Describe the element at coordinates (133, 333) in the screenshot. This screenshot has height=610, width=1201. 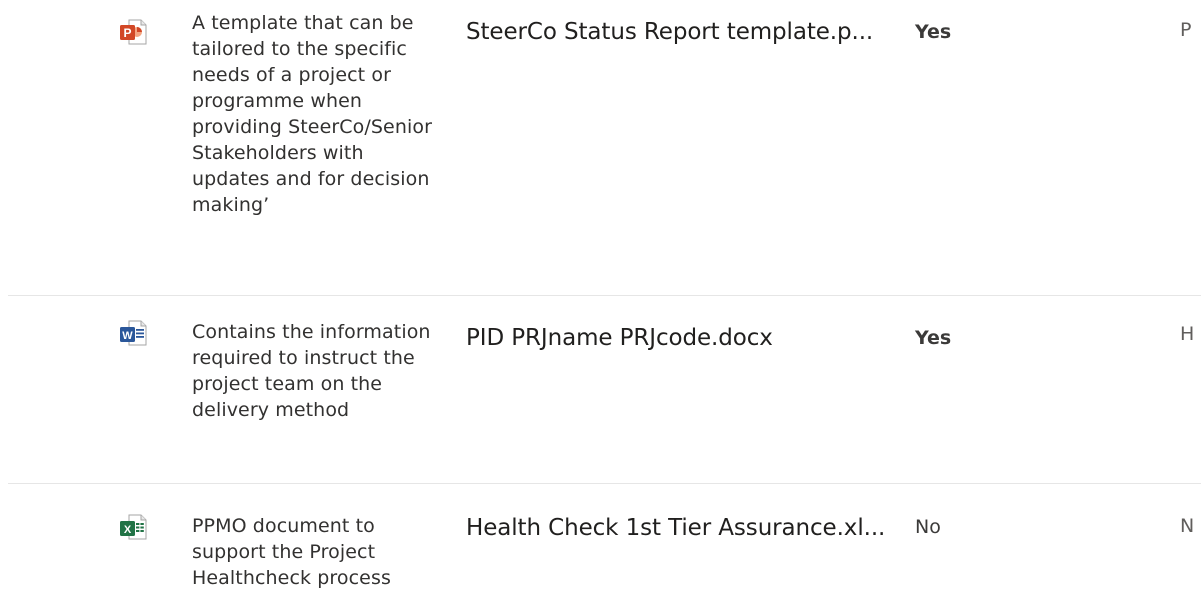
I see `word-file-icon: W` at that location.